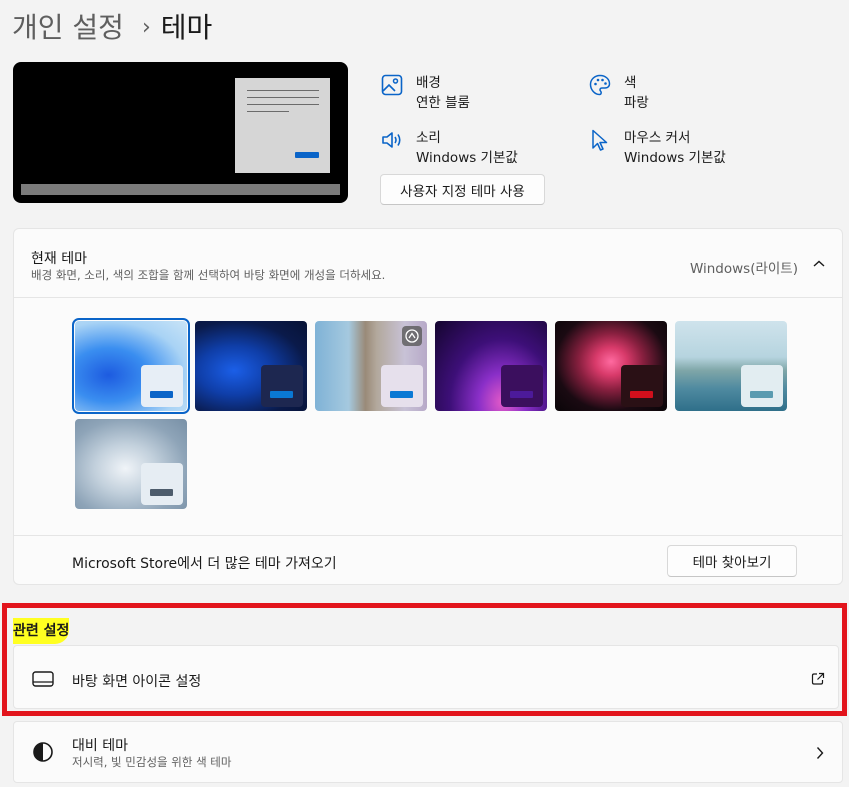 The height and width of the screenshot is (787, 849). What do you see at coordinates (428, 752) in the screenshot?
I see `contrast-theme-row: 대비 테마 저시력, 빛 민감성을 위한 색 테마` at bounding box center [428, 752].